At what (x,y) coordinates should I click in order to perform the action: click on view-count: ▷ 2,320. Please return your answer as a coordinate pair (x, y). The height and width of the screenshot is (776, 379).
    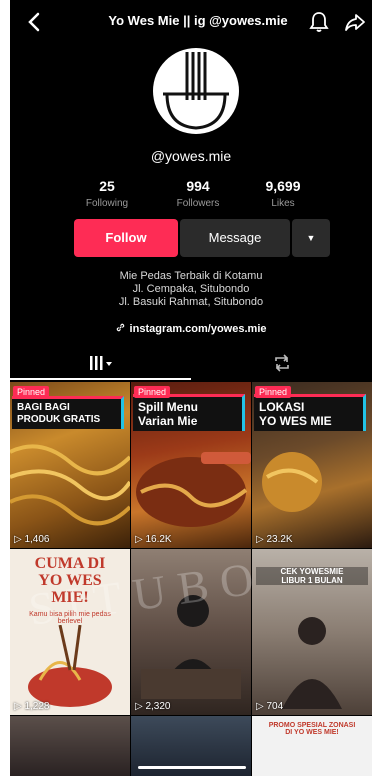
    Looking at the image, I should click on (153, 706).